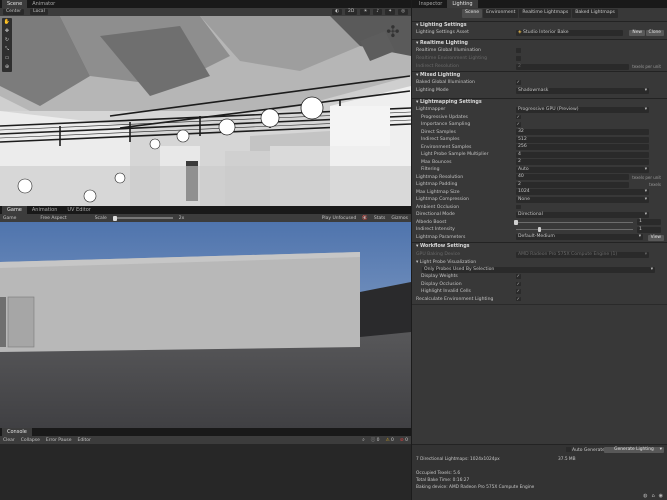  Describe the element at coordinates (572, 177) in the screenshot. I see `lightmap-resolution-field: 40` at that location.